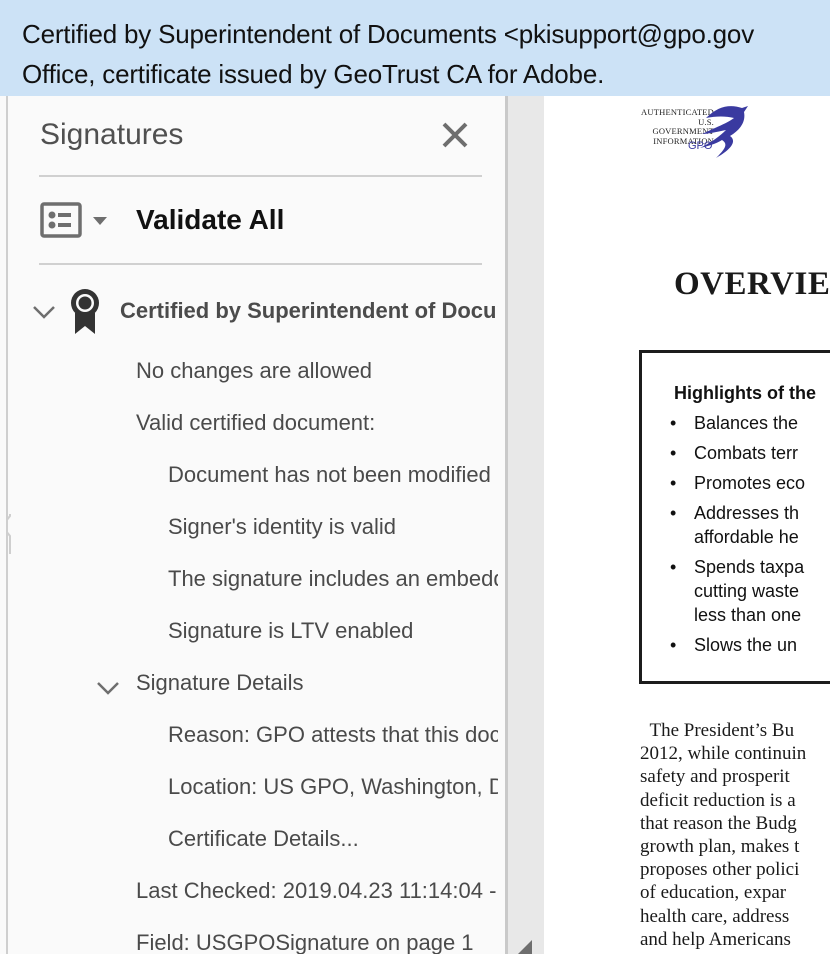 The height and width of the screenshot is (954, 830). Describe the element at coordinates (748, 615) in the screenshot. I see `highlight-line: less than one` at that location.